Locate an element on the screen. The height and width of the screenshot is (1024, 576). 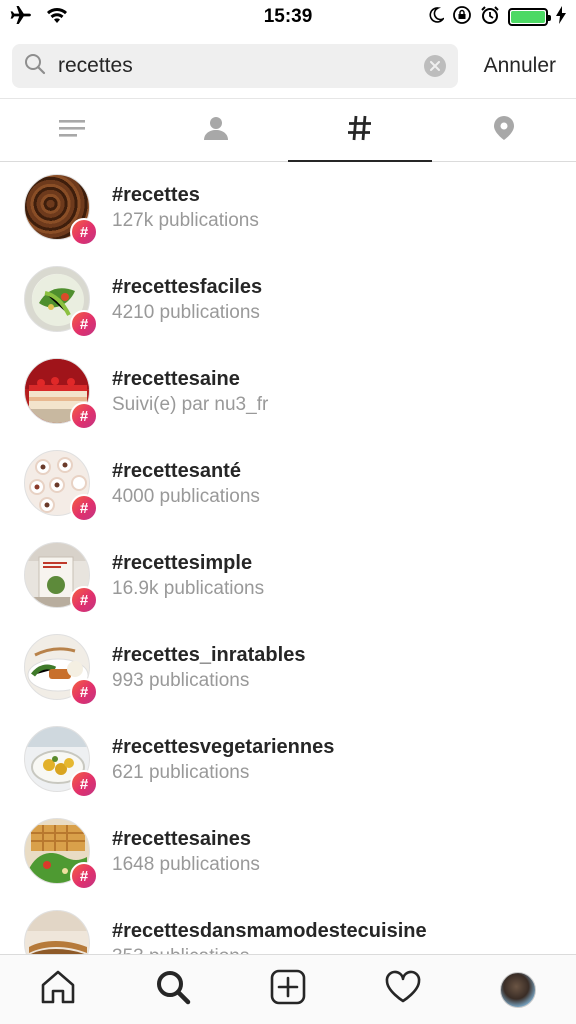
hashtag-result-row: # #recettesfaciles 4210 publications is located at coordinates (288, 300).